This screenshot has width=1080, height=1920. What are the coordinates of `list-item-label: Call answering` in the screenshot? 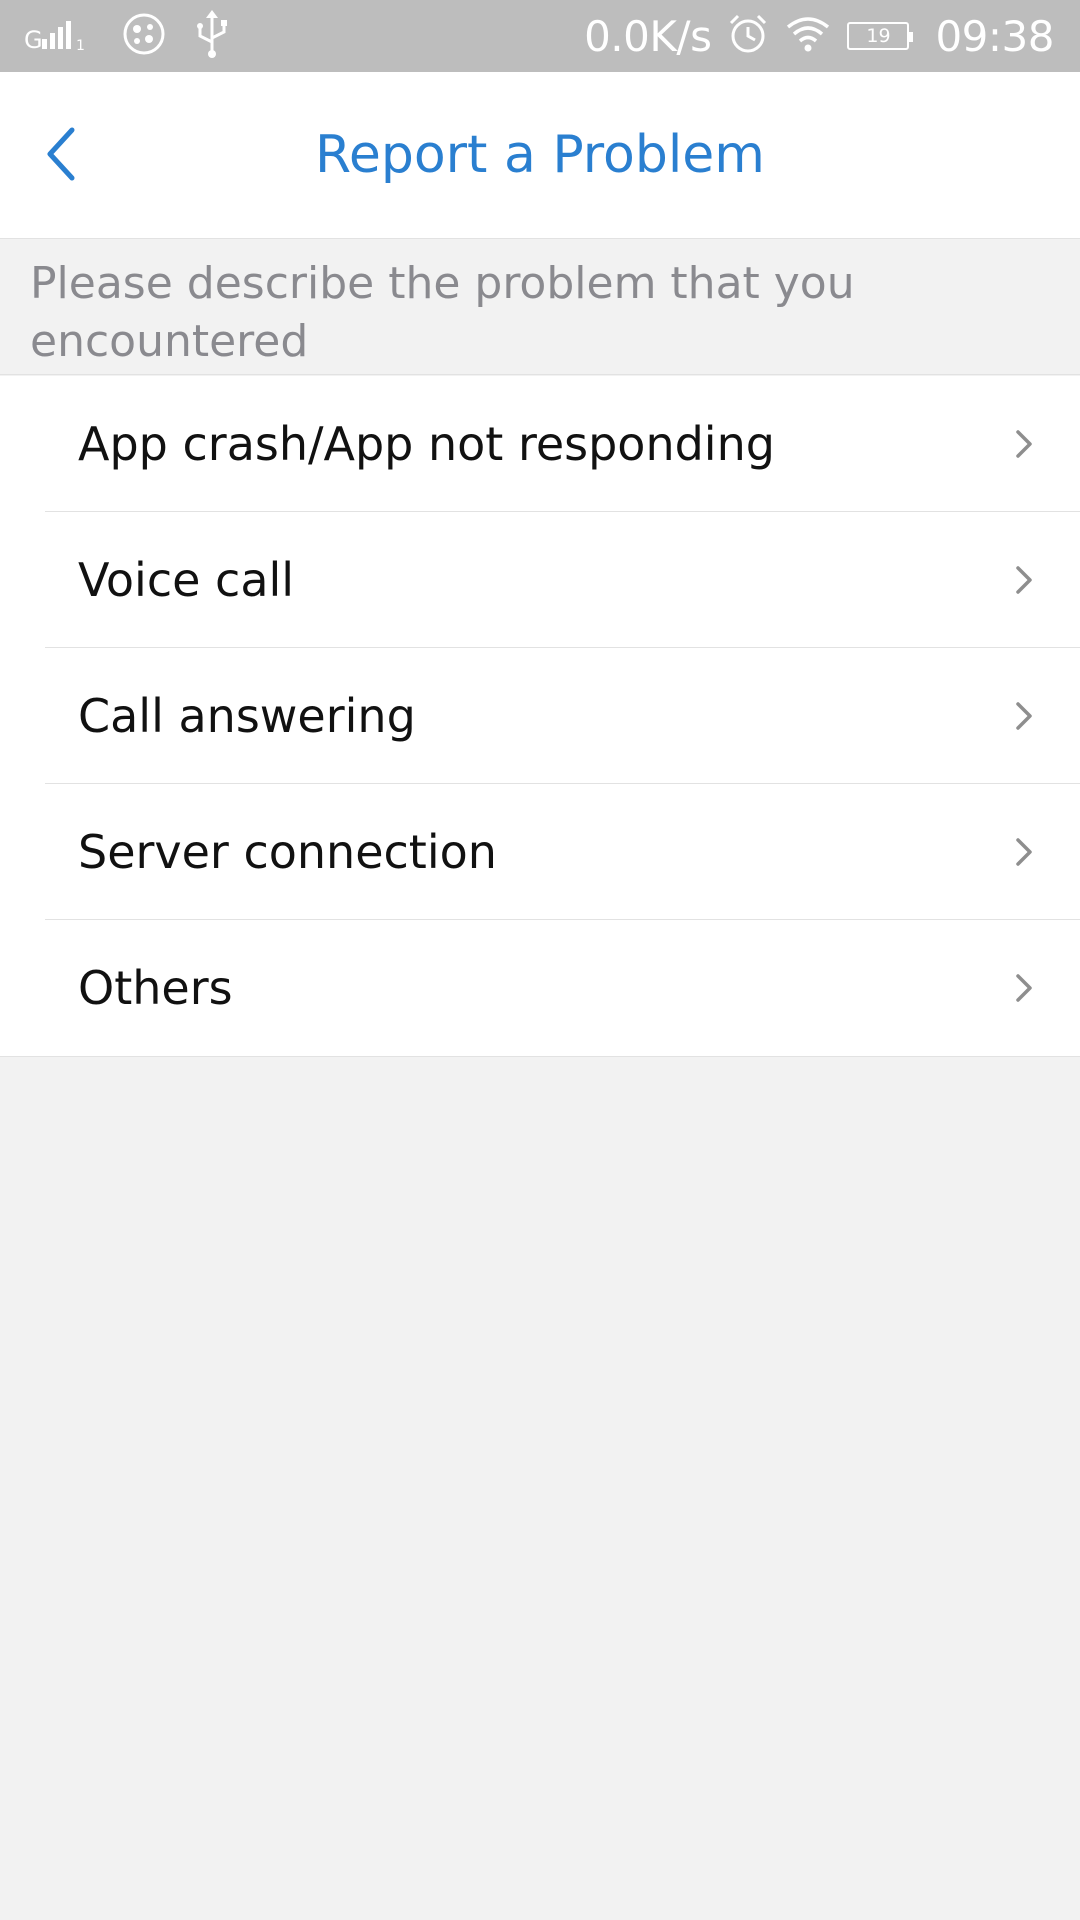 It's located at (247, 716).